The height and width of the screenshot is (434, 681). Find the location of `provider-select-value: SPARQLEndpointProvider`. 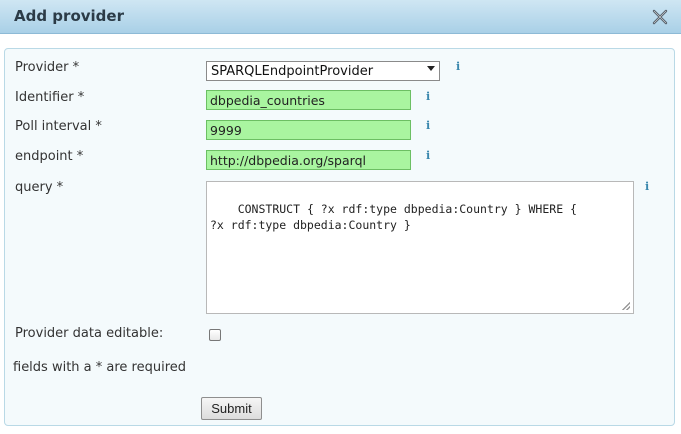

provider-select-value: SPARQLEndpointProvider is located at coordinates (292, 71).